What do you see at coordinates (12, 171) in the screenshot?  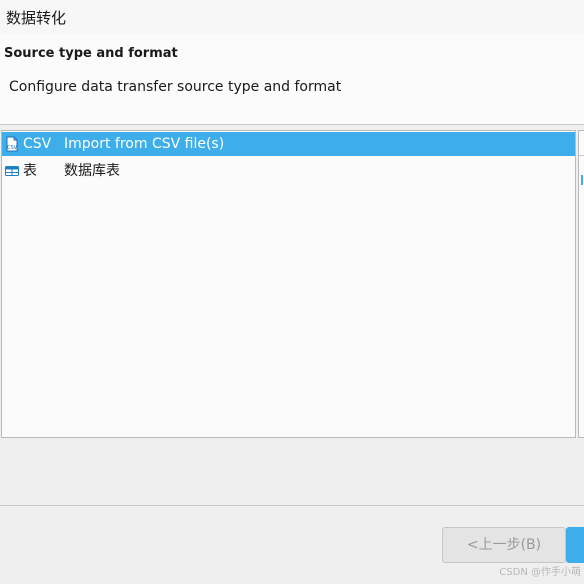 I see `table-icon` at bounding box center [12, 171].